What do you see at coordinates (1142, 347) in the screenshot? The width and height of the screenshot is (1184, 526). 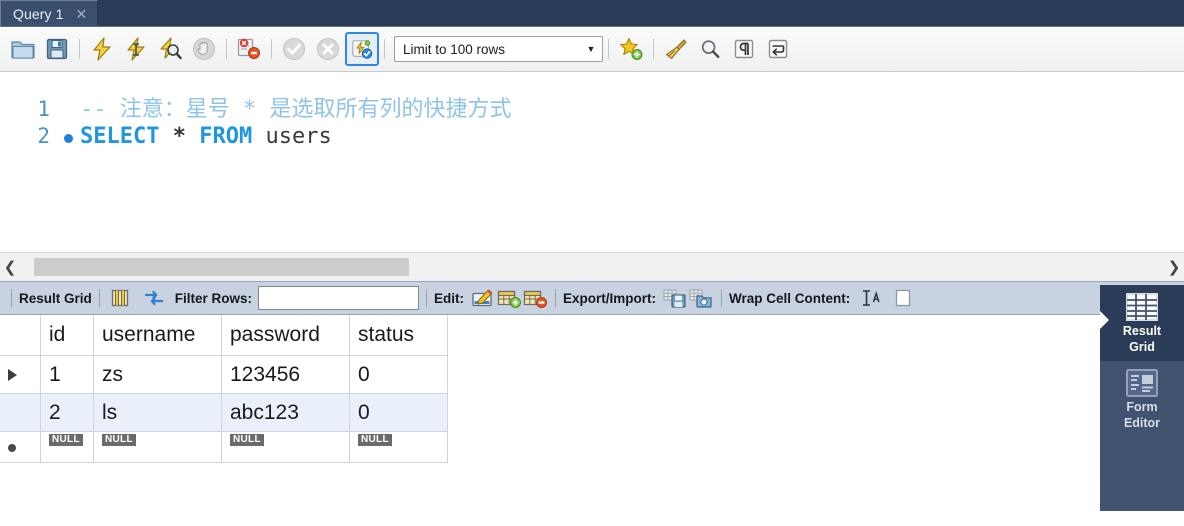 I see `sidebar-label-line2: Grid` at bounding box center [1142, 347].